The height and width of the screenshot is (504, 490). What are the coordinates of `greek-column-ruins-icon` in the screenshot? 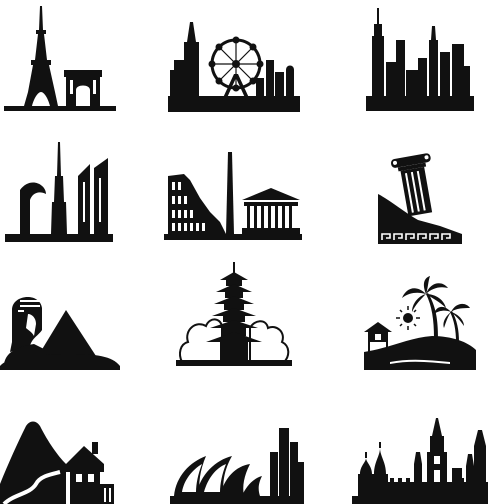 It's located at (420, 200).